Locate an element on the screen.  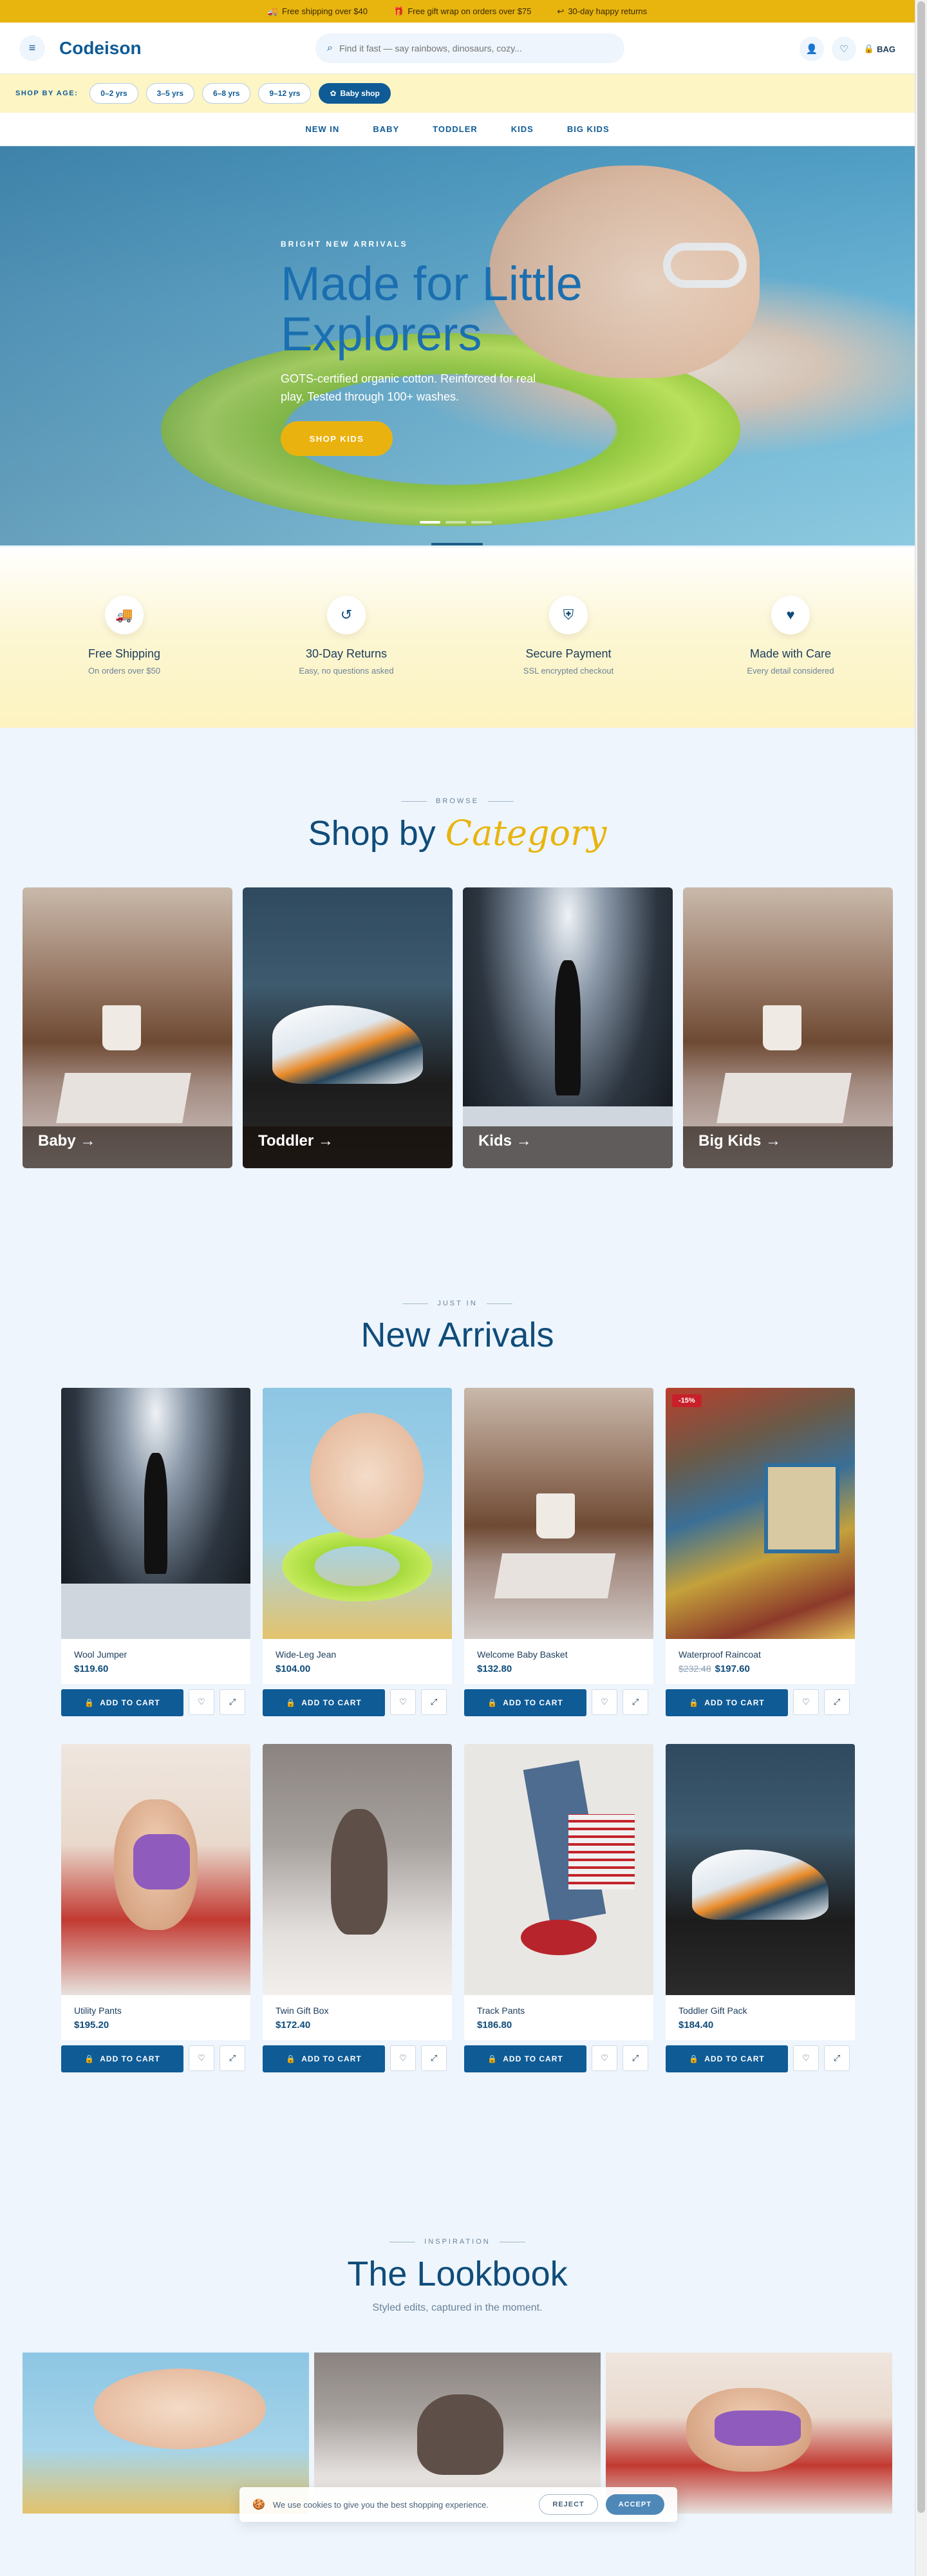
shop-kids-button: SHOP KIDS is located at coordinates (337, 438).